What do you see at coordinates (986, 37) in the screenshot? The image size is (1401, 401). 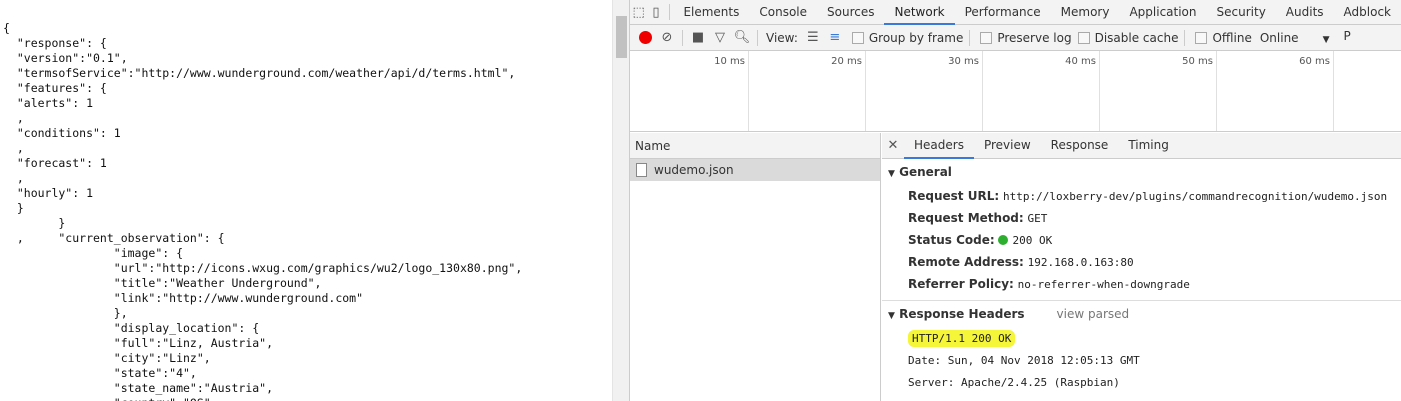 I see `preserve-log-checkbox` at bounding box center [986, 37].